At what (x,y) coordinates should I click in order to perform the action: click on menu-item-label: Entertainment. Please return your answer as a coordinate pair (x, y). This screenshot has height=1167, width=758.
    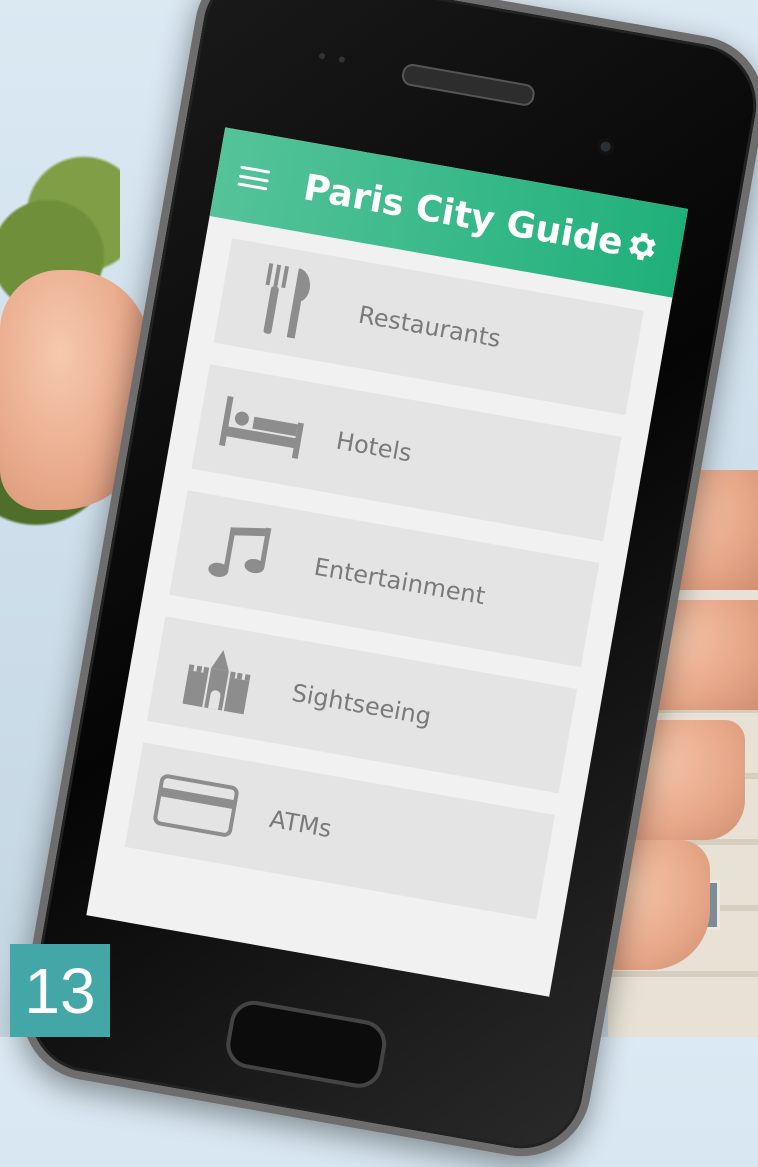
    Looking at the image, I should click on (399, 581).